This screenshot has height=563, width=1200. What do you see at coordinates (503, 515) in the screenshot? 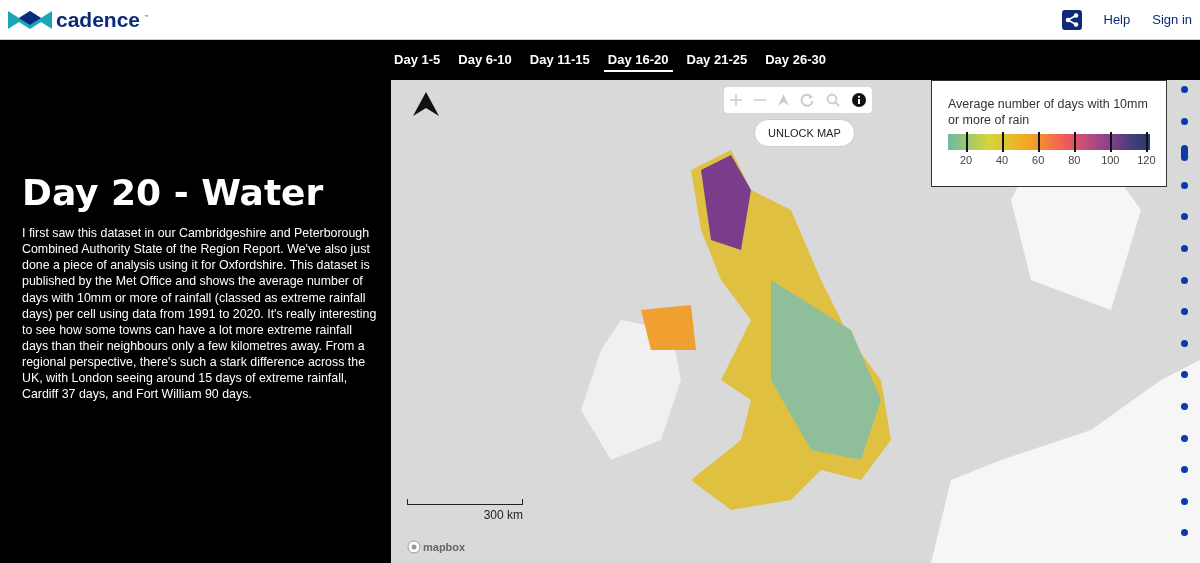
I see `scale-label: 300 km` at bounding box center [503, 515].